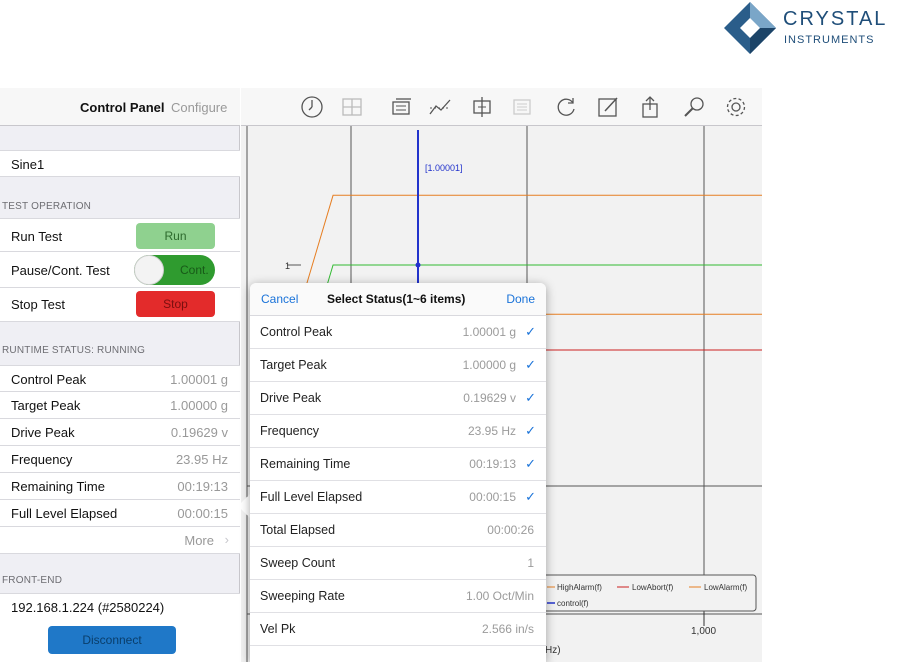 This screenshot has height=662, width=897. What do you see at coordinates (736, 107) in the screenshot?
I see `gear-icon` at bounding box center [736, 107].